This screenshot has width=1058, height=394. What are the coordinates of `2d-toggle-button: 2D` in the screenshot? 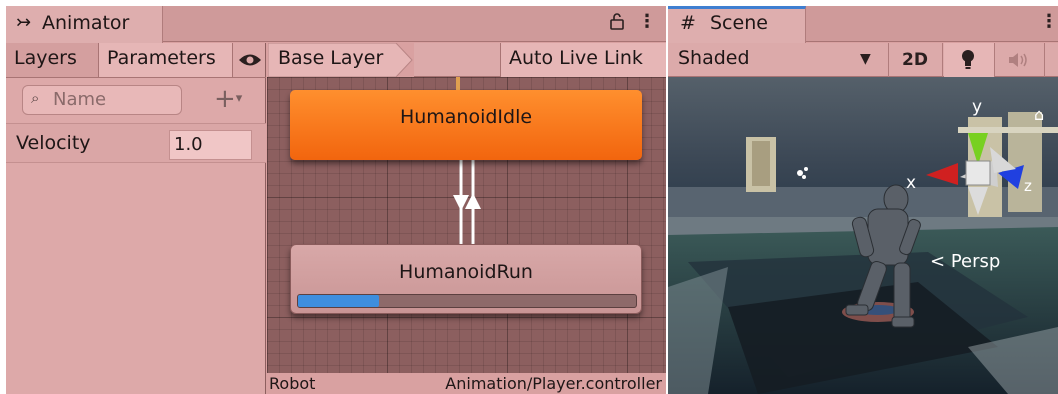 It's located at (915, 60).